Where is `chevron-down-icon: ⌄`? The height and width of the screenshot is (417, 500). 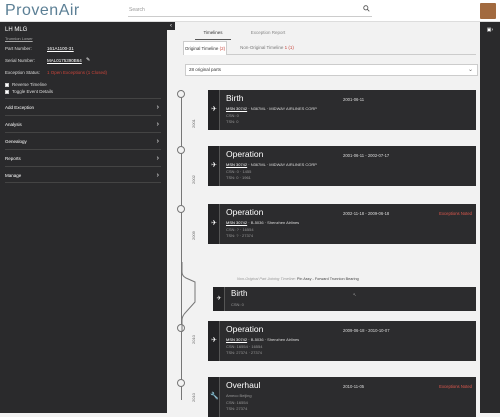
chevron-down-icon: ⌄ is located at coordinates (470, 70).